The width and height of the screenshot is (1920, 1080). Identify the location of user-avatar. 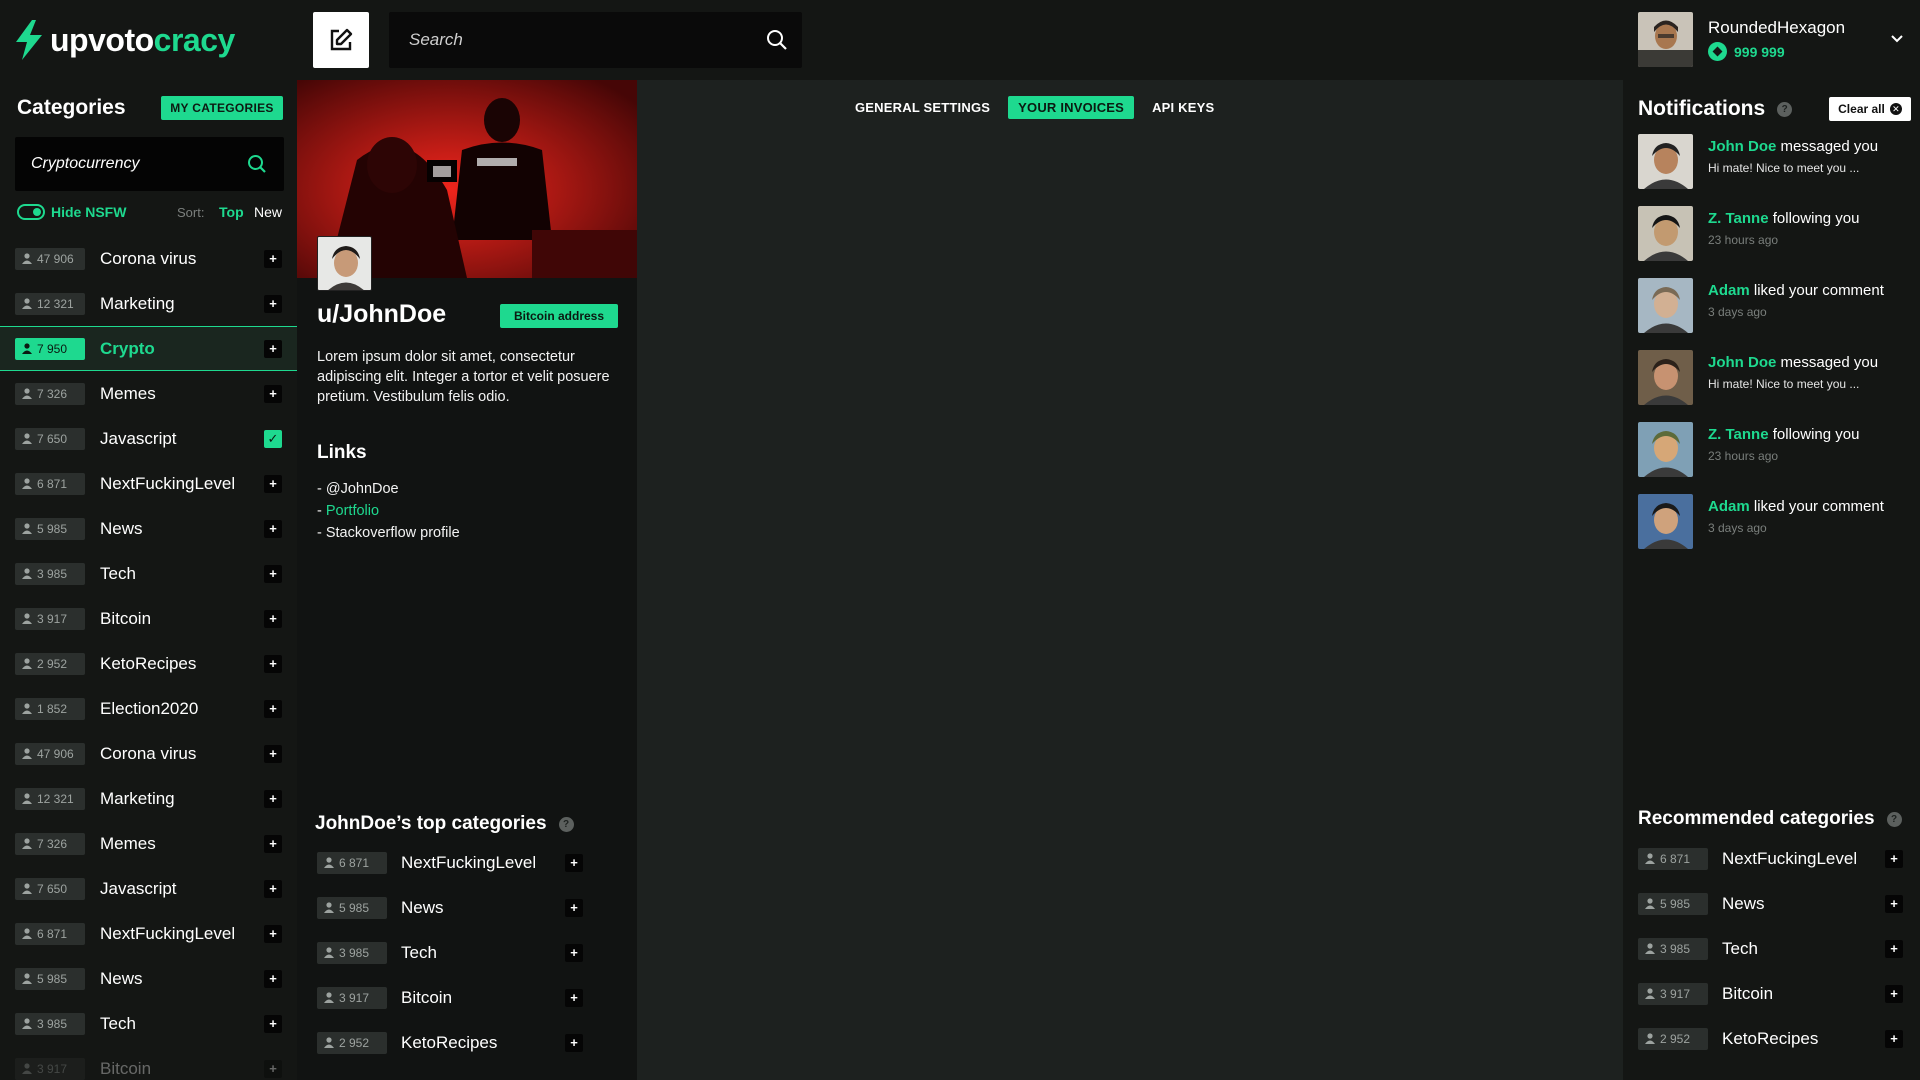
(1665, 39).